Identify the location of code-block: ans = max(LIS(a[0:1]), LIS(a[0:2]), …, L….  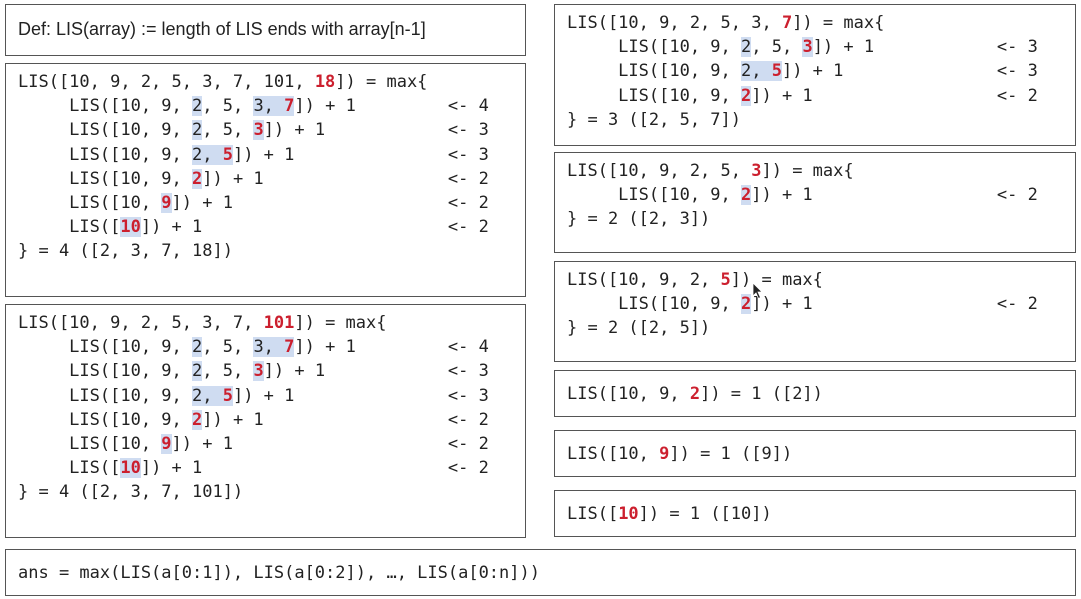
(279, 573).